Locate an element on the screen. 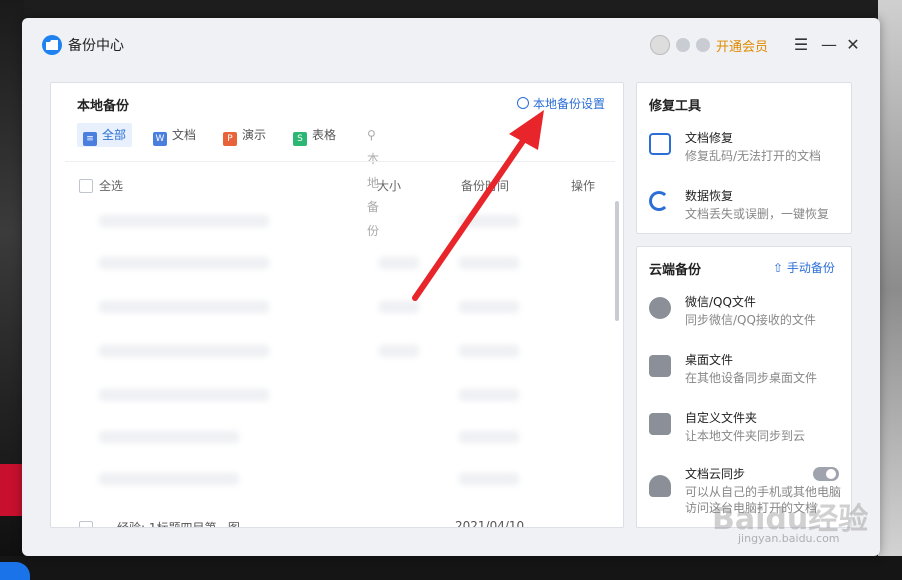 The height and width of the screenshot is (580, 902). annotation-arrow is located at coordinates (478, 205).